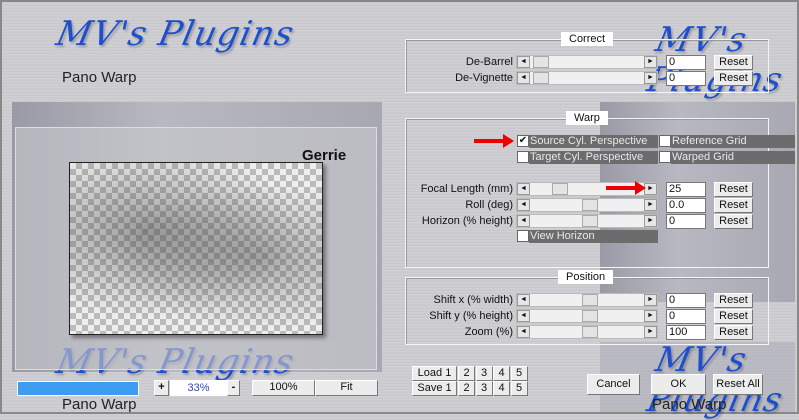 The image size is (799, 420). I want to click on de-barrel-input: 0, so click(686, 62).